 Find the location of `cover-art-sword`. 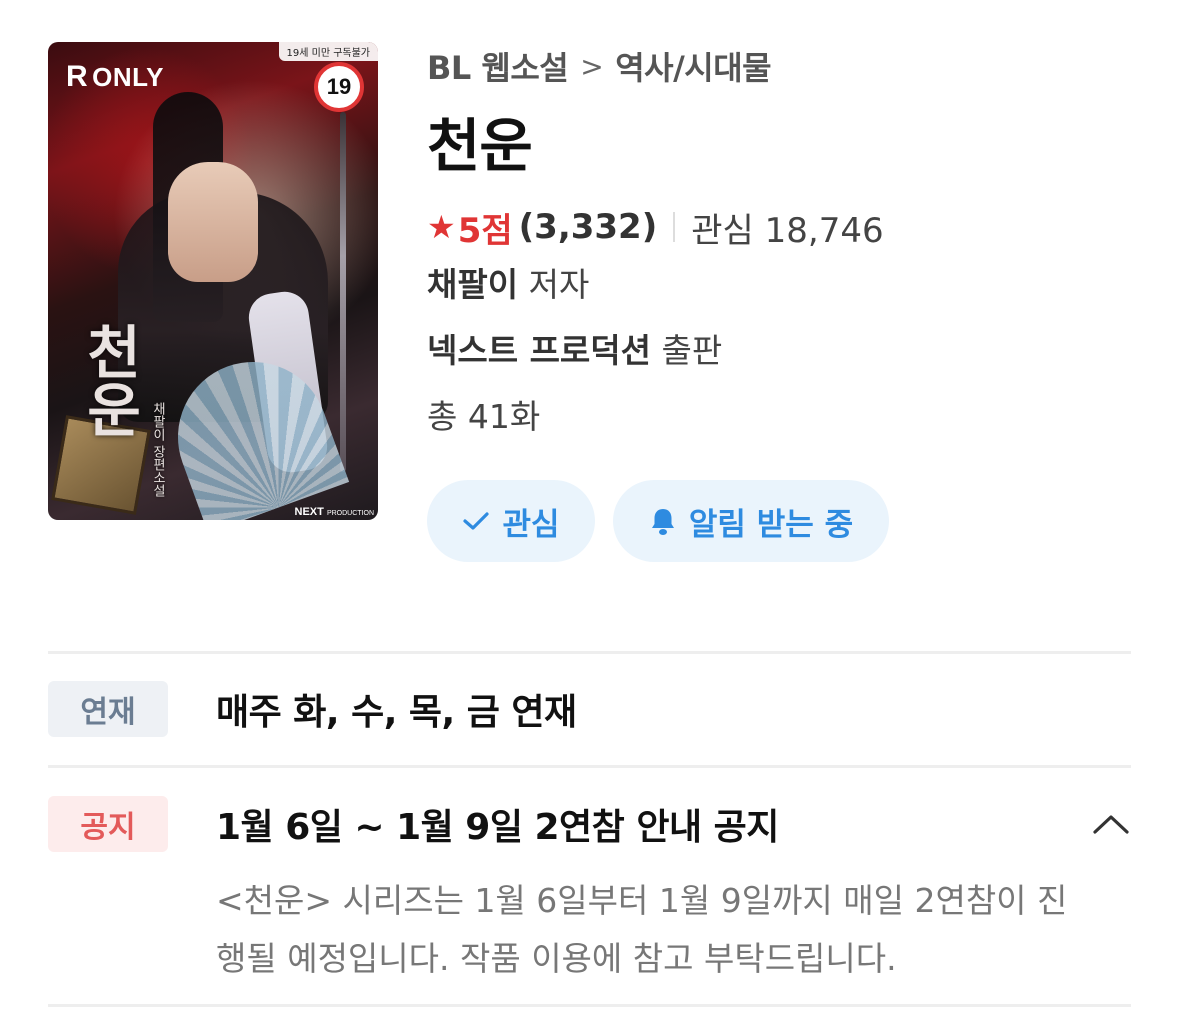

cover-art-sword is located at coordinates (343, 292).